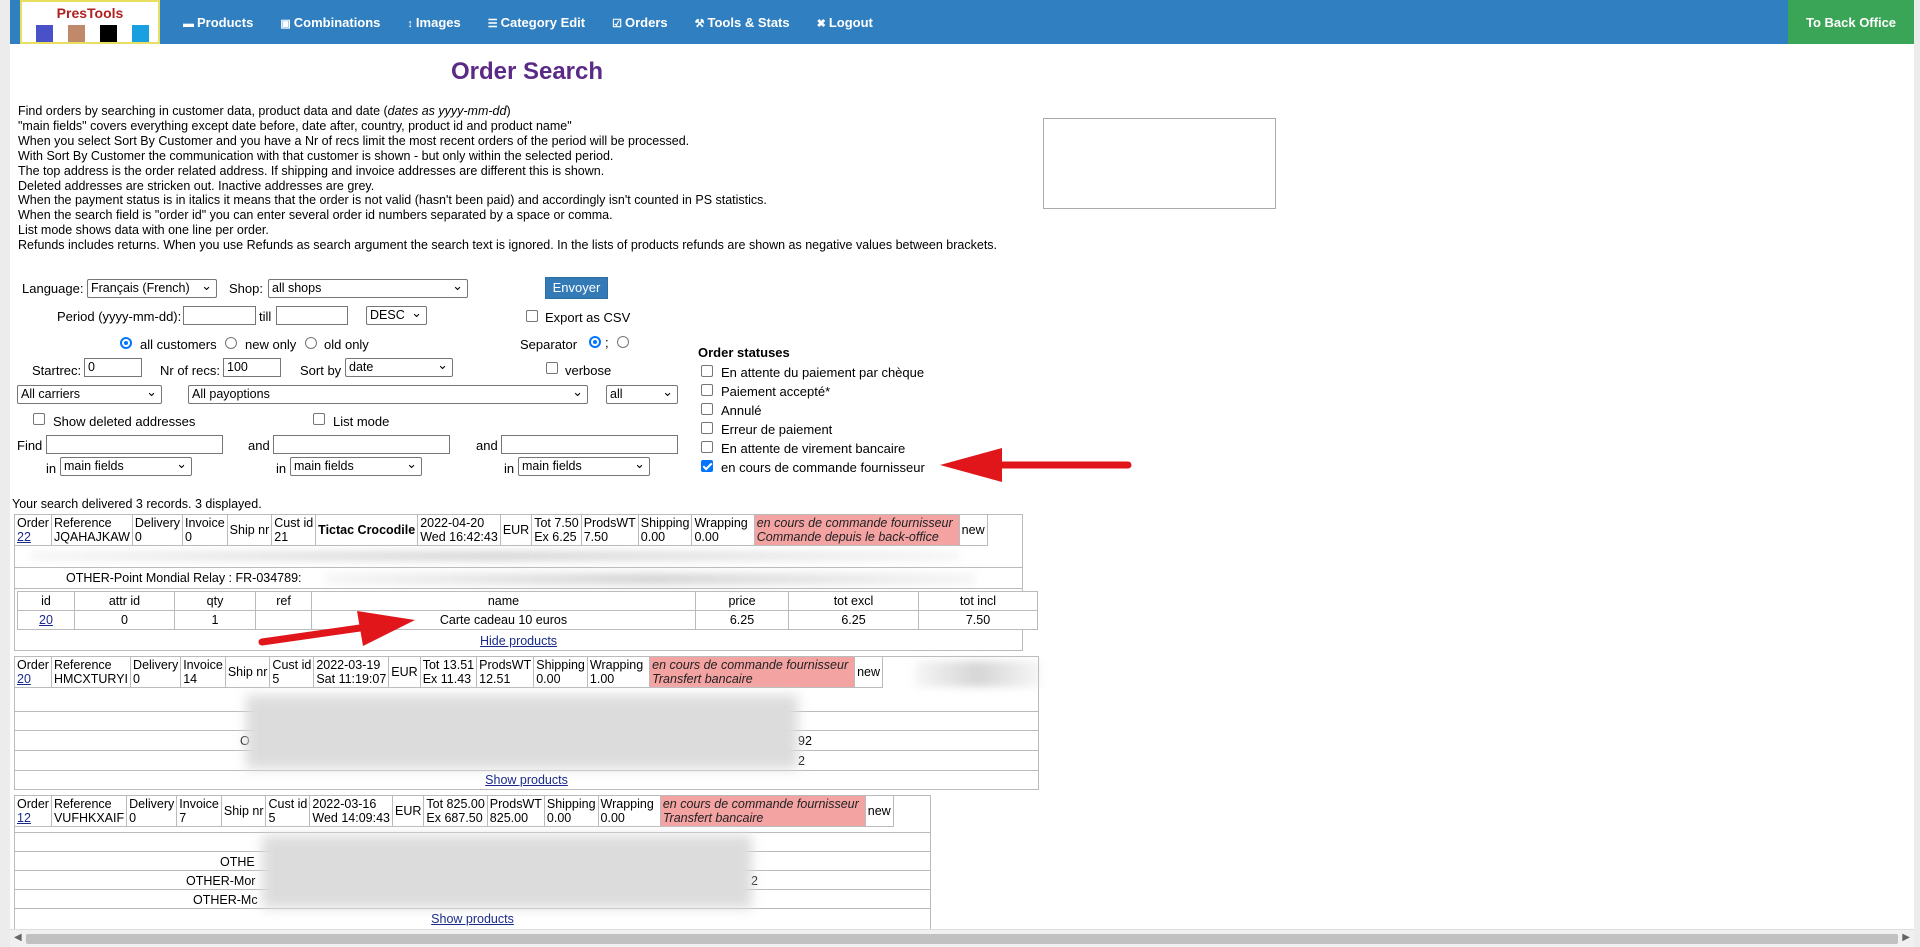  I want to click on annotation-arrows, so click(695, 547).